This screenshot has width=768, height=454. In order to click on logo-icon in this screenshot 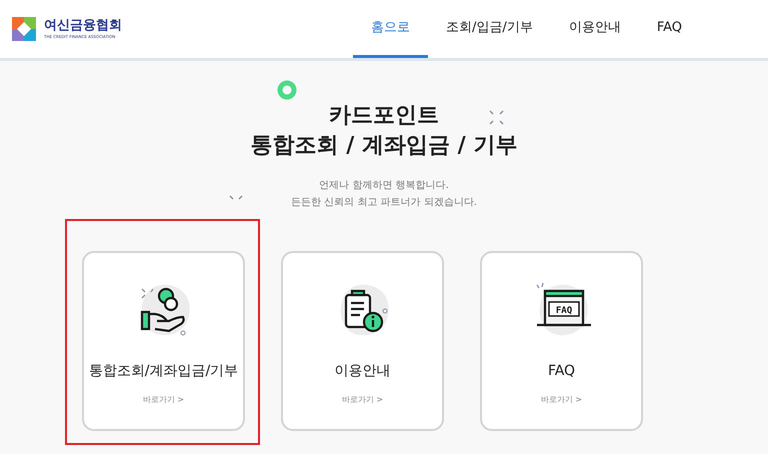, I will do `click(24, 29)`.